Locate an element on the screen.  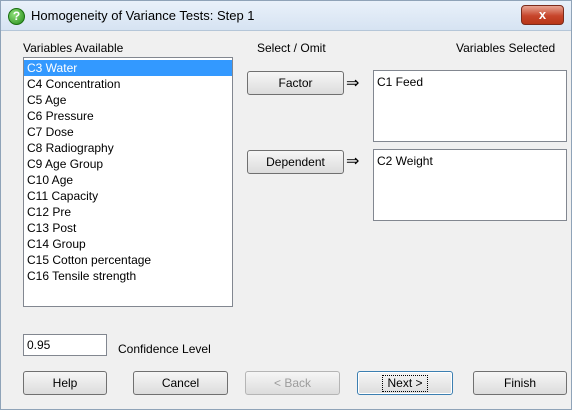
list-item: C10 Age is located at coordinates (128, 180).